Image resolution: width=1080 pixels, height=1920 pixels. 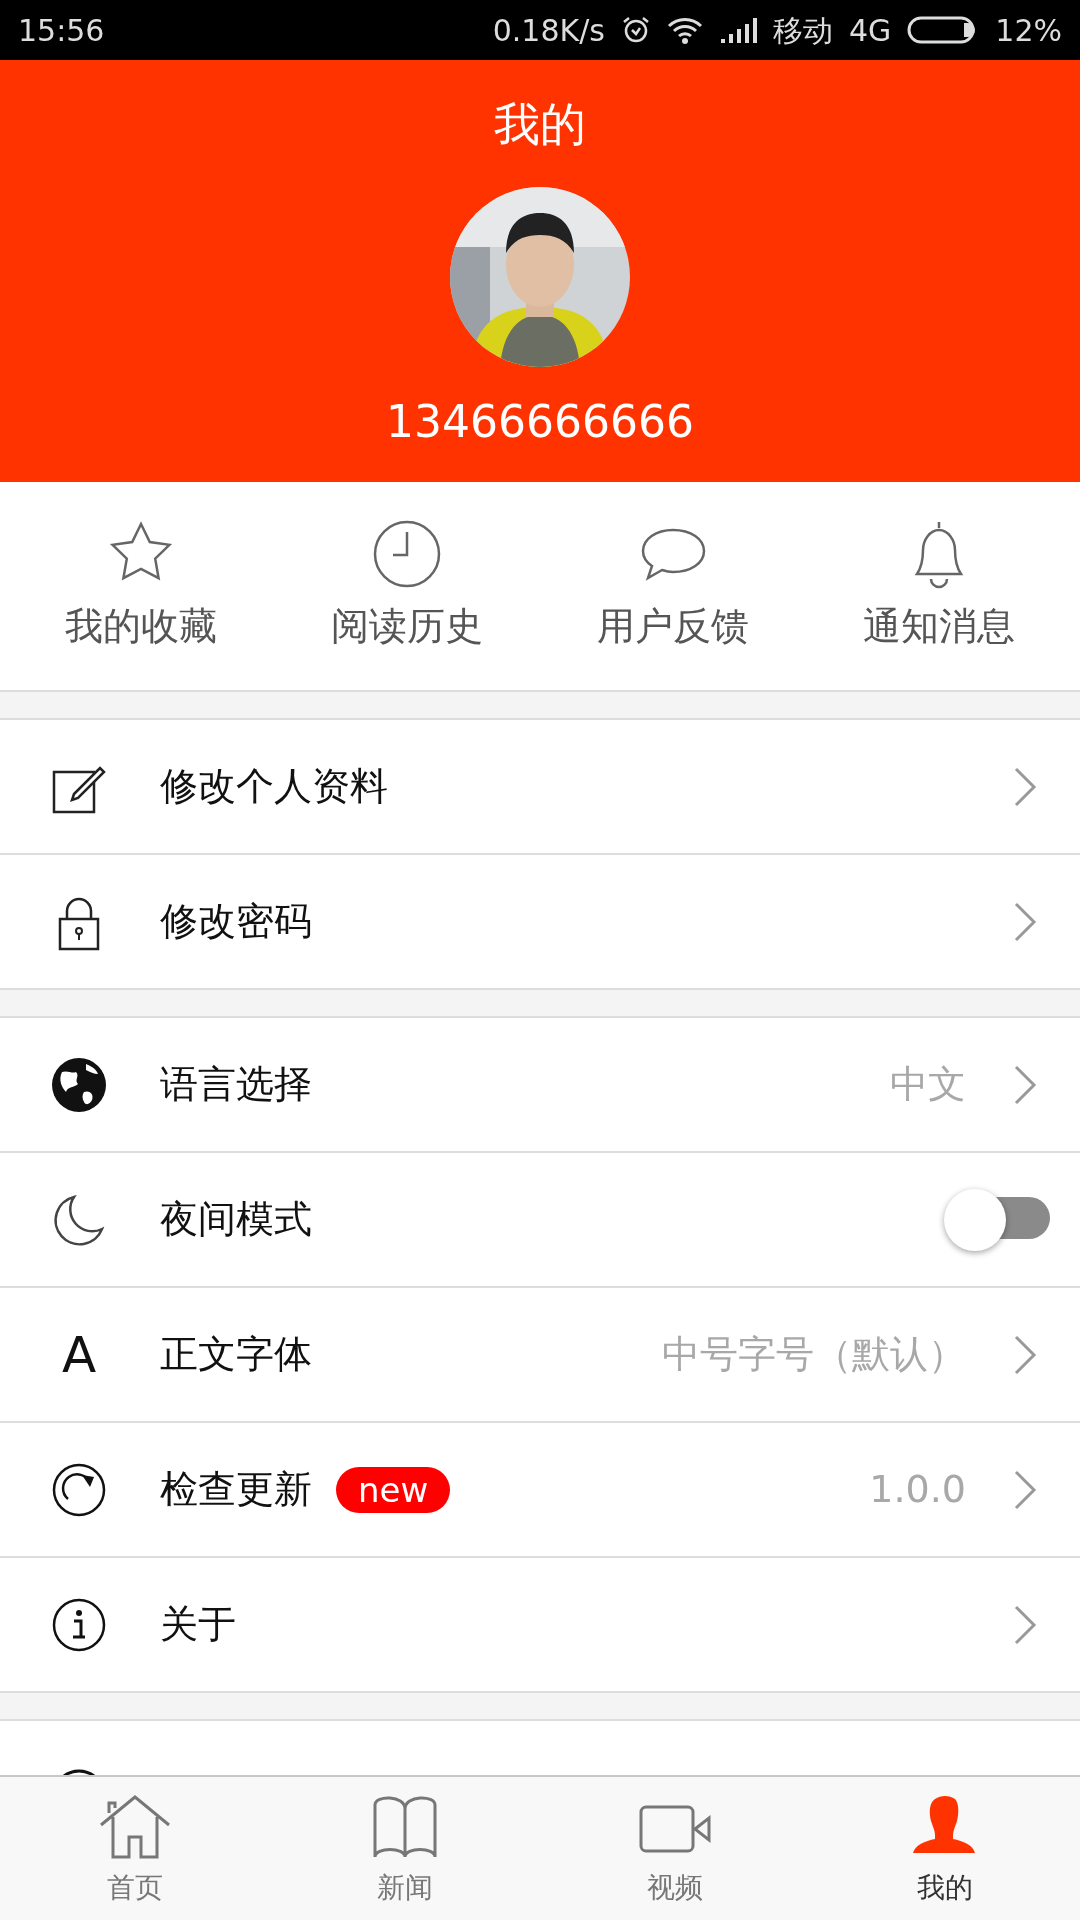 I want to click on nav-tab: 我的, so click(x=945, y=1848).